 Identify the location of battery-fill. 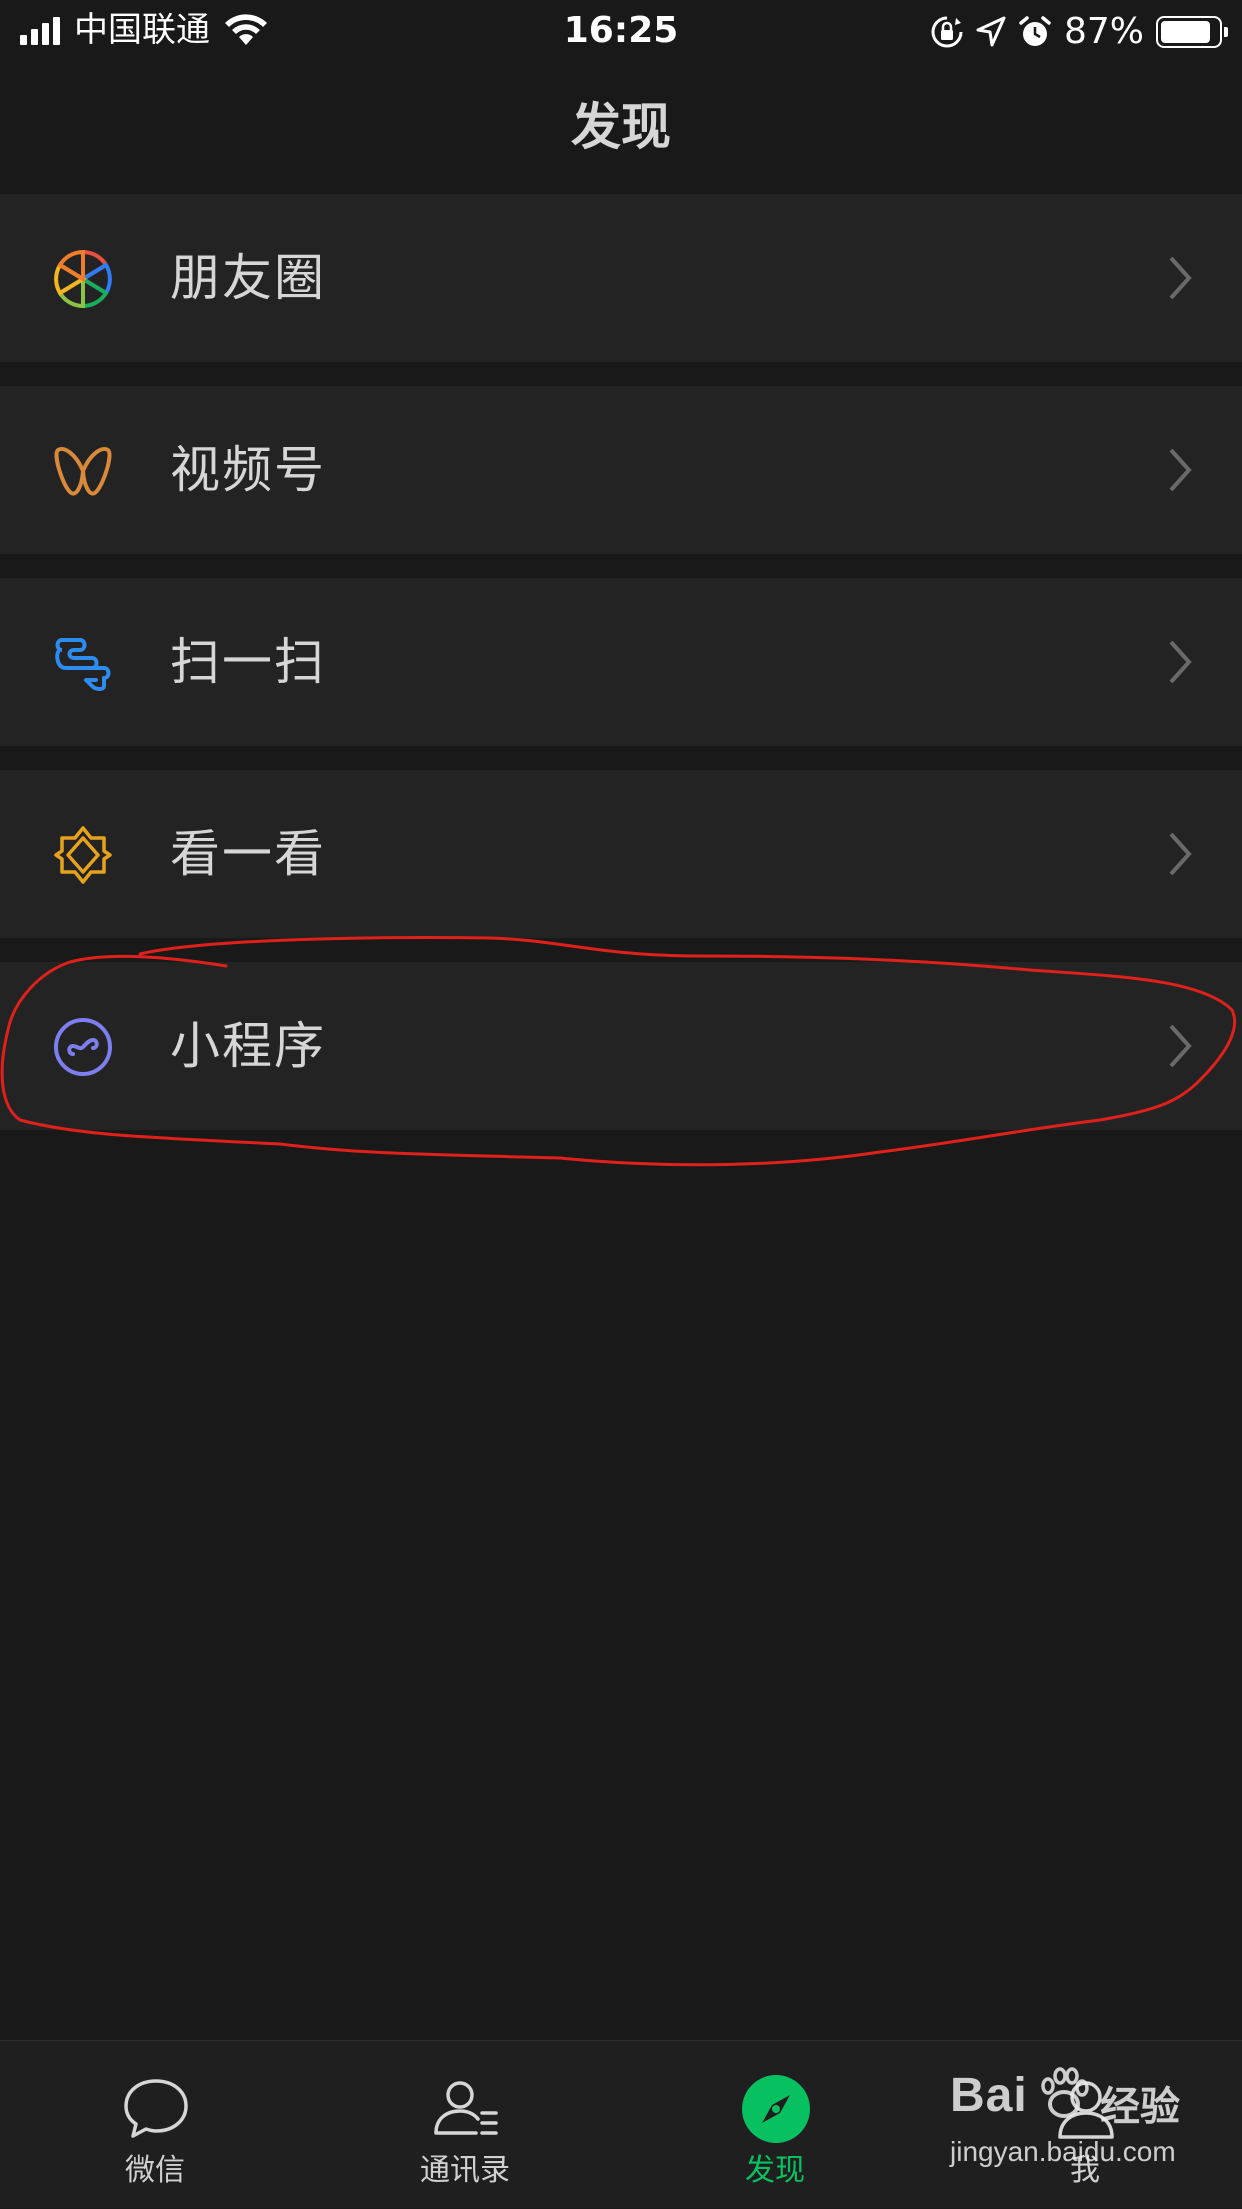
(1185, 32).